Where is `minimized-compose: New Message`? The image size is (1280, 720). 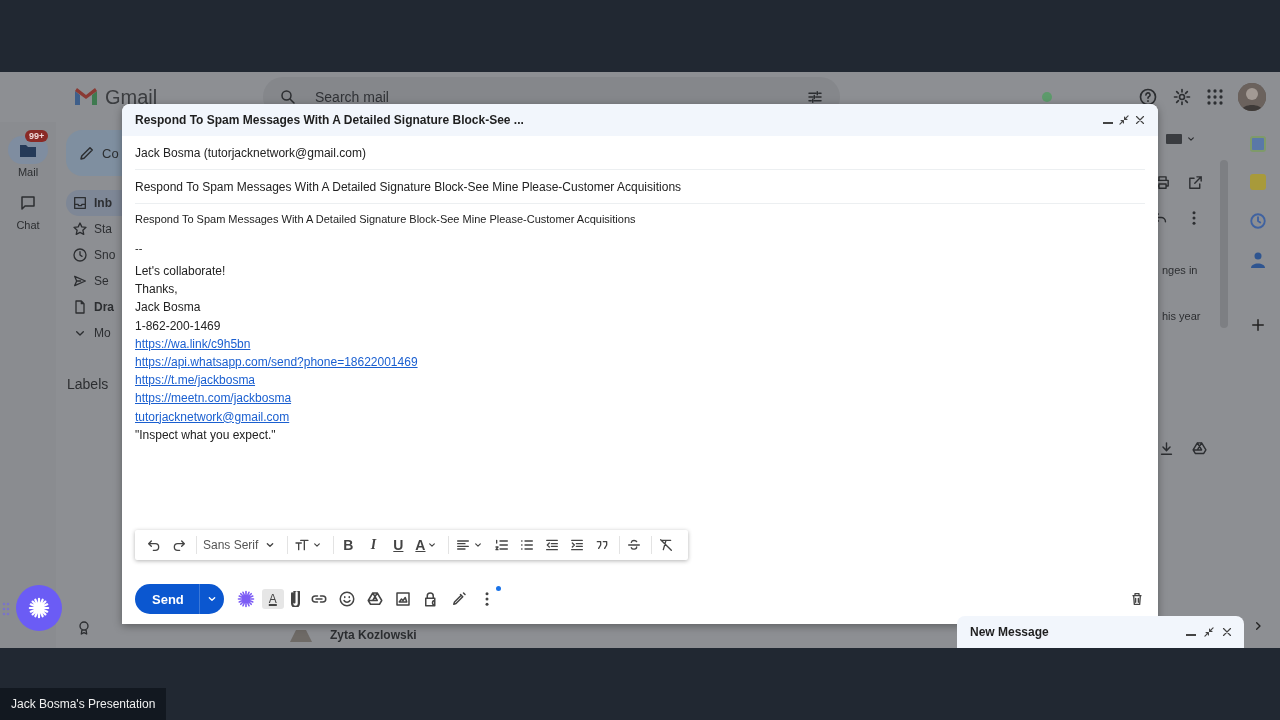 minimized-compose: New Message is located at coordinates (1100, 632).